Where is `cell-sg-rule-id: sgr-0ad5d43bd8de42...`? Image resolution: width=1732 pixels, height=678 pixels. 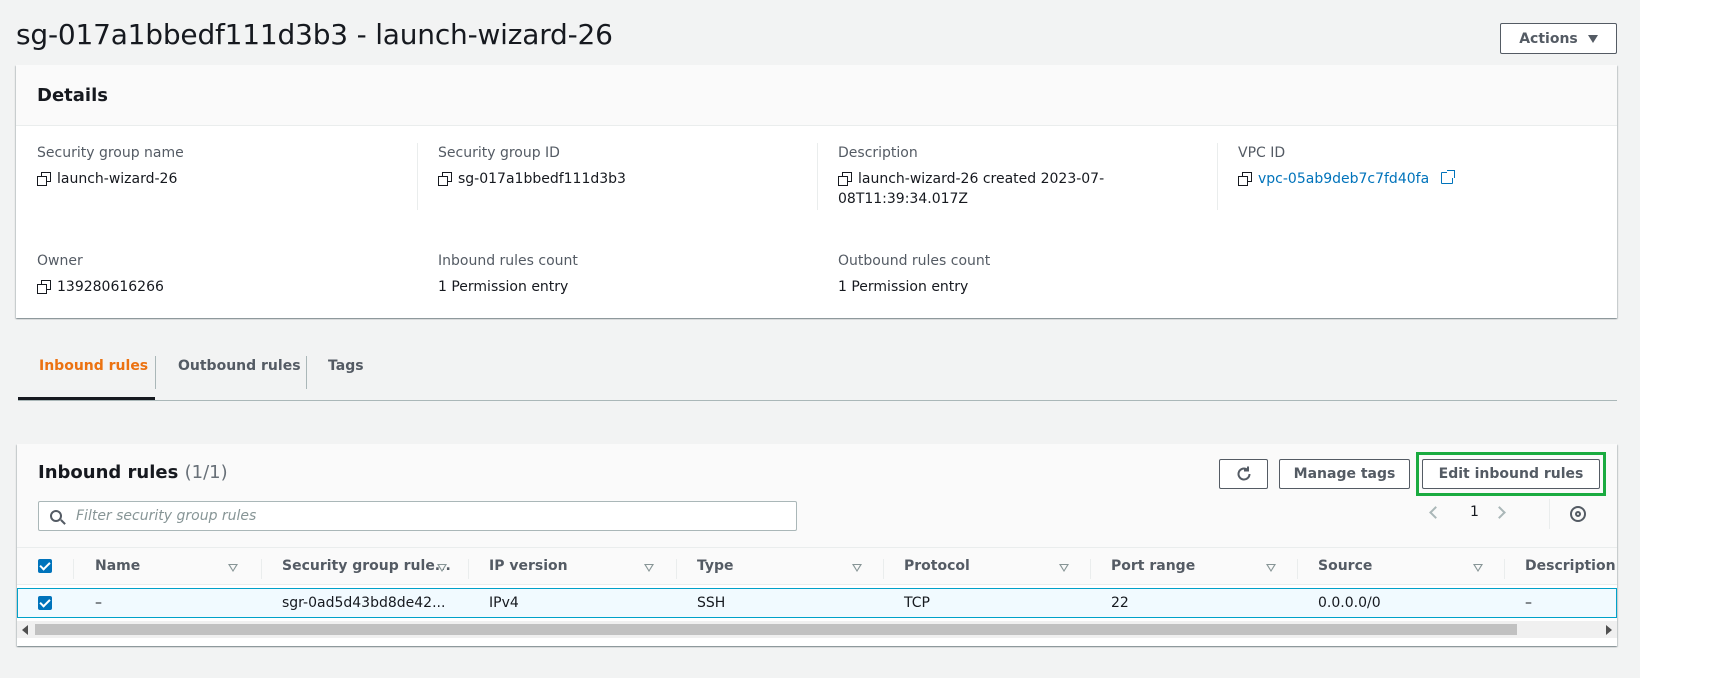 cell-sg-rule-id: sgr-0ad5d43bd8de42... is located at coordinates (364, 603).